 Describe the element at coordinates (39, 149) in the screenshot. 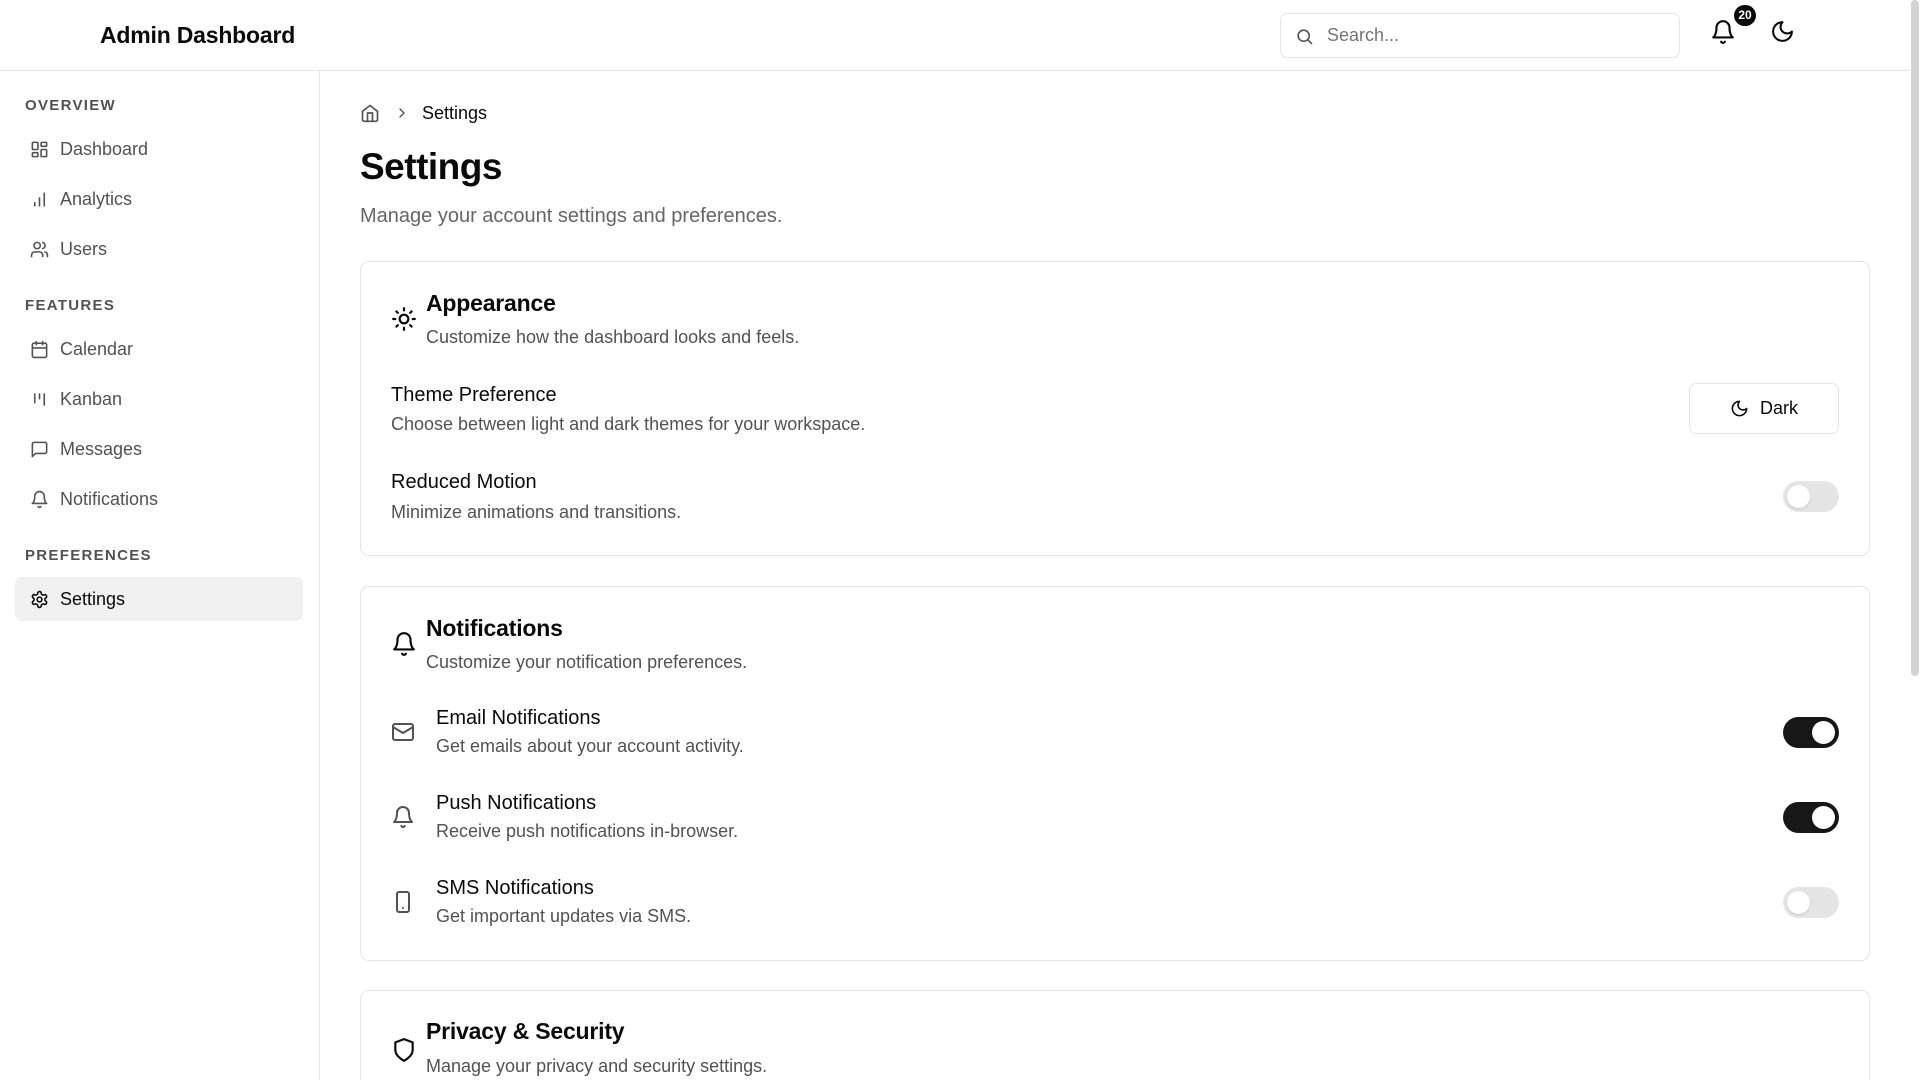

I see `dashboard-icon` at that location.